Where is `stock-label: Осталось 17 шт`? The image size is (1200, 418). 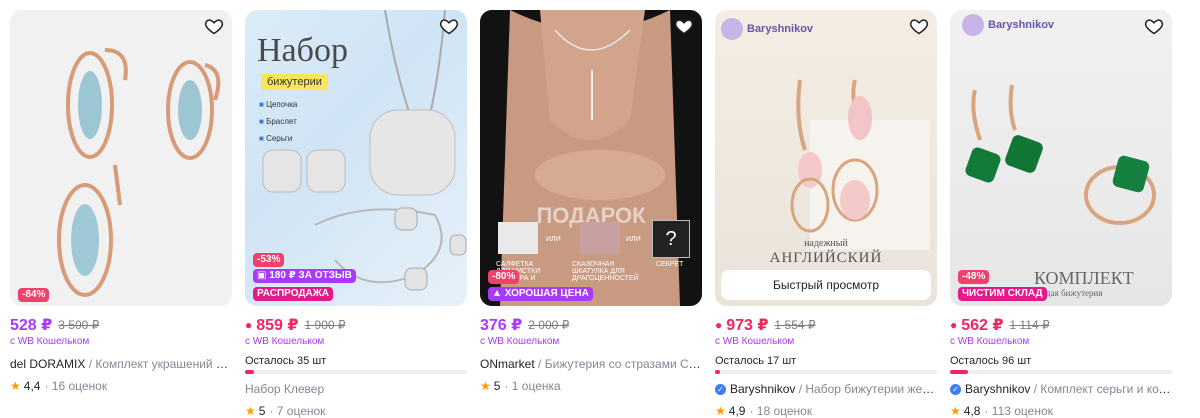 stock-label: Осталось 17 шт is located at coordinates (756, 361).